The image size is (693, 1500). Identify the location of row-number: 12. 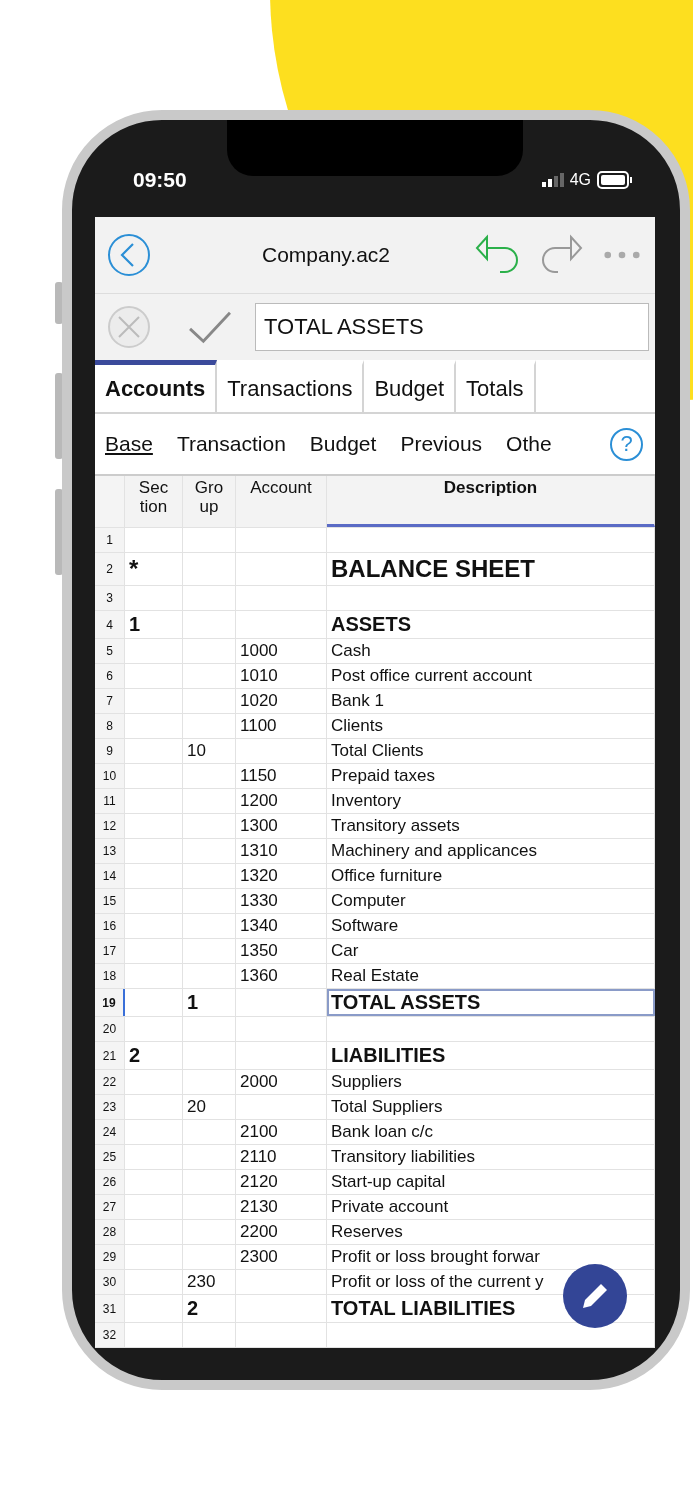
(110, 826).